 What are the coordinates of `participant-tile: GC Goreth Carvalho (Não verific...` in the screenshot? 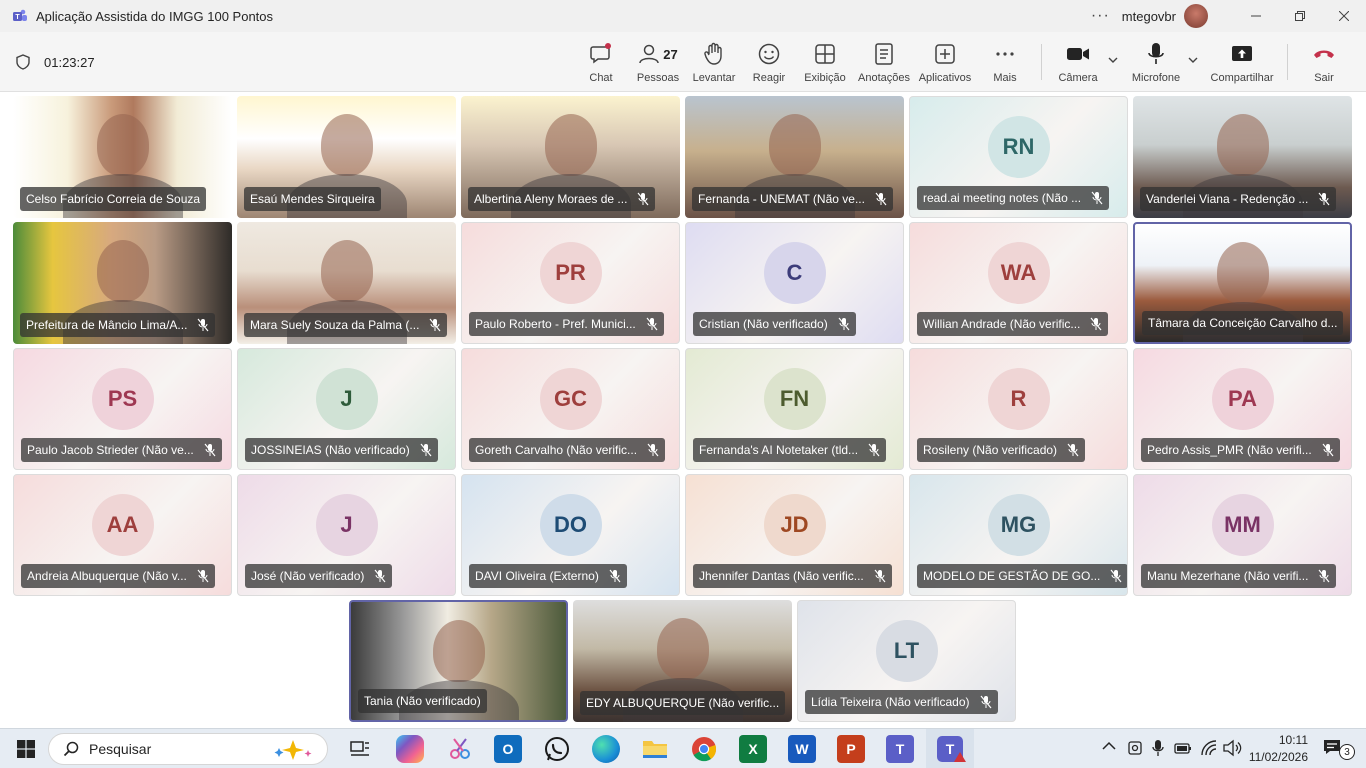 It's located at (570, 409).